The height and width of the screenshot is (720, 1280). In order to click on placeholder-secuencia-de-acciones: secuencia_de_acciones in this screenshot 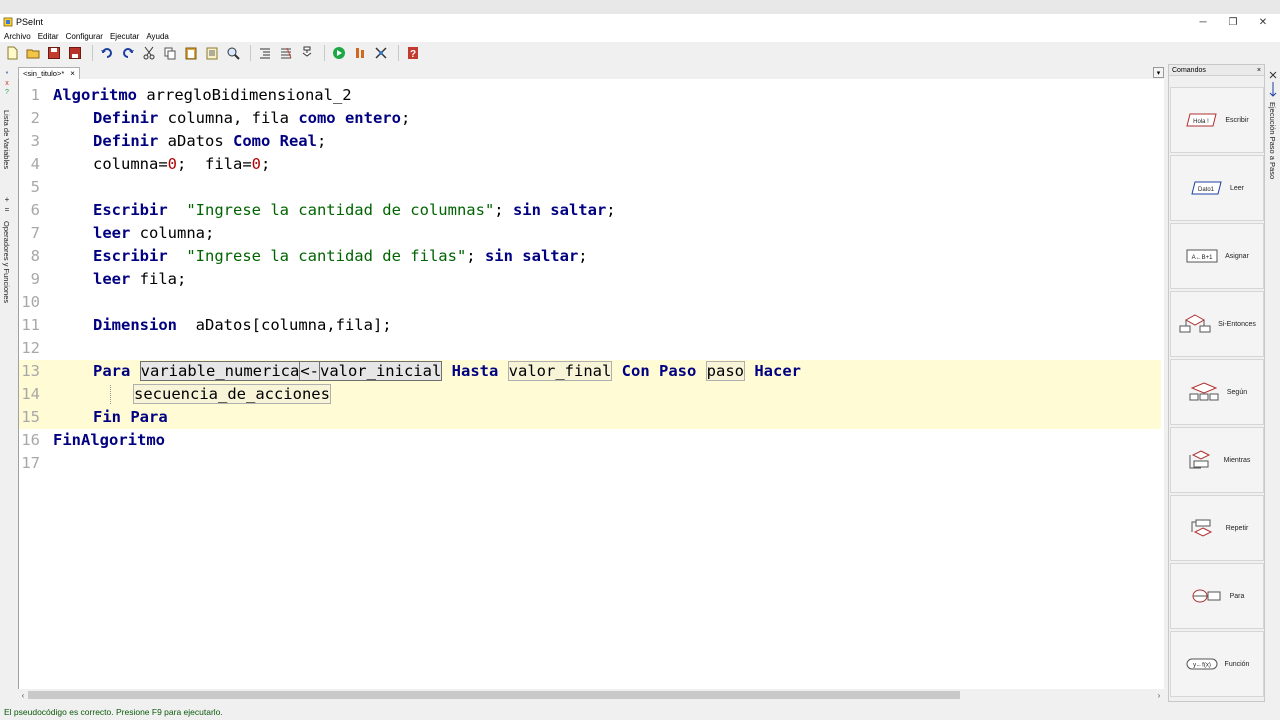, I will do `click(232, 394)`.